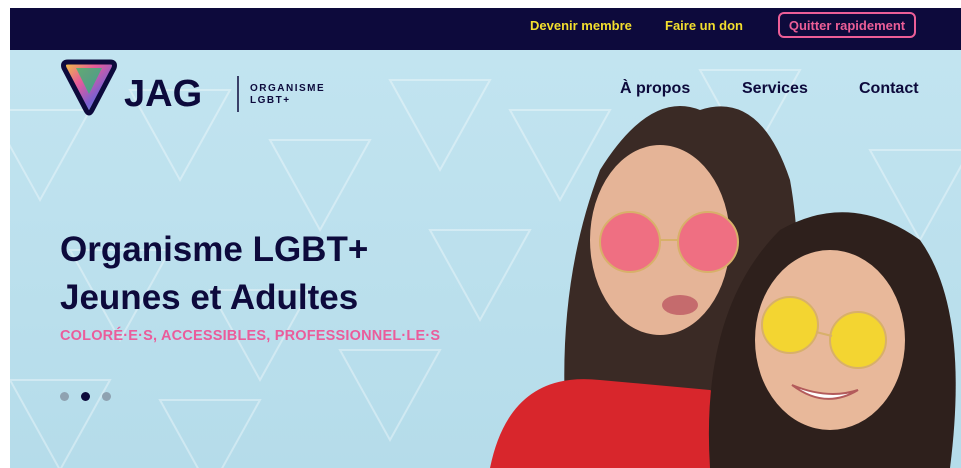 The width and height of the screenshot is (961, 468). I want to click on logo-wordmark: JAG, so click(163, 94).